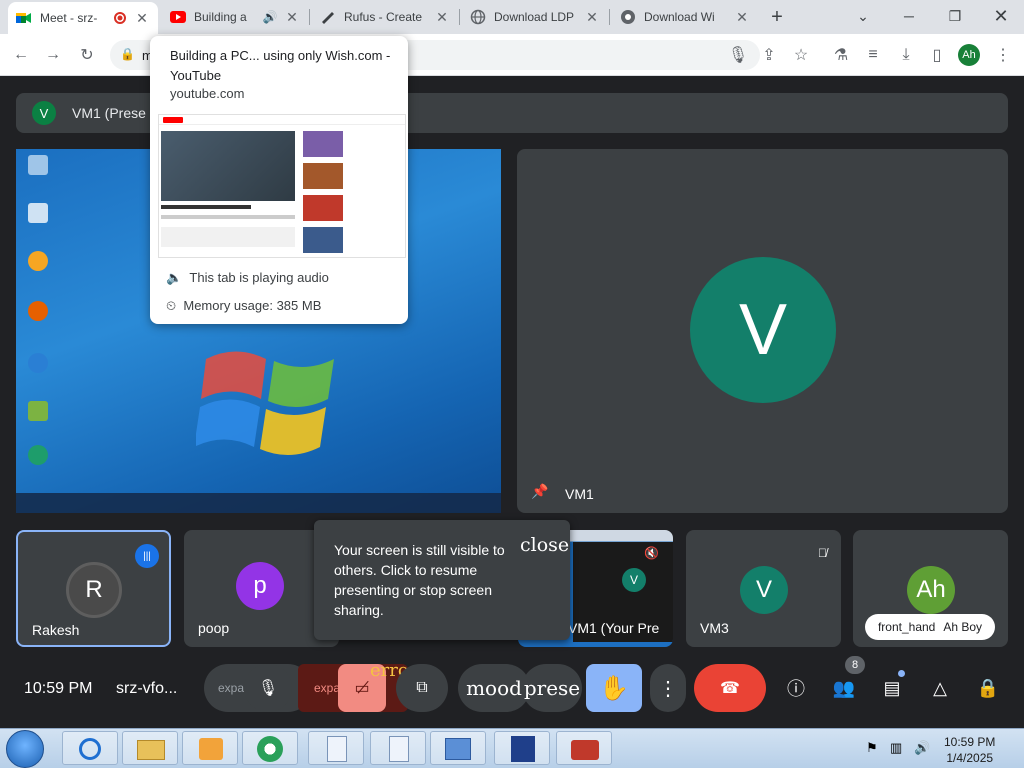 This screenshot has height=768, width=1024. I want to click on tab-rufus: Rufus - Create ✕, so click(385, 17).